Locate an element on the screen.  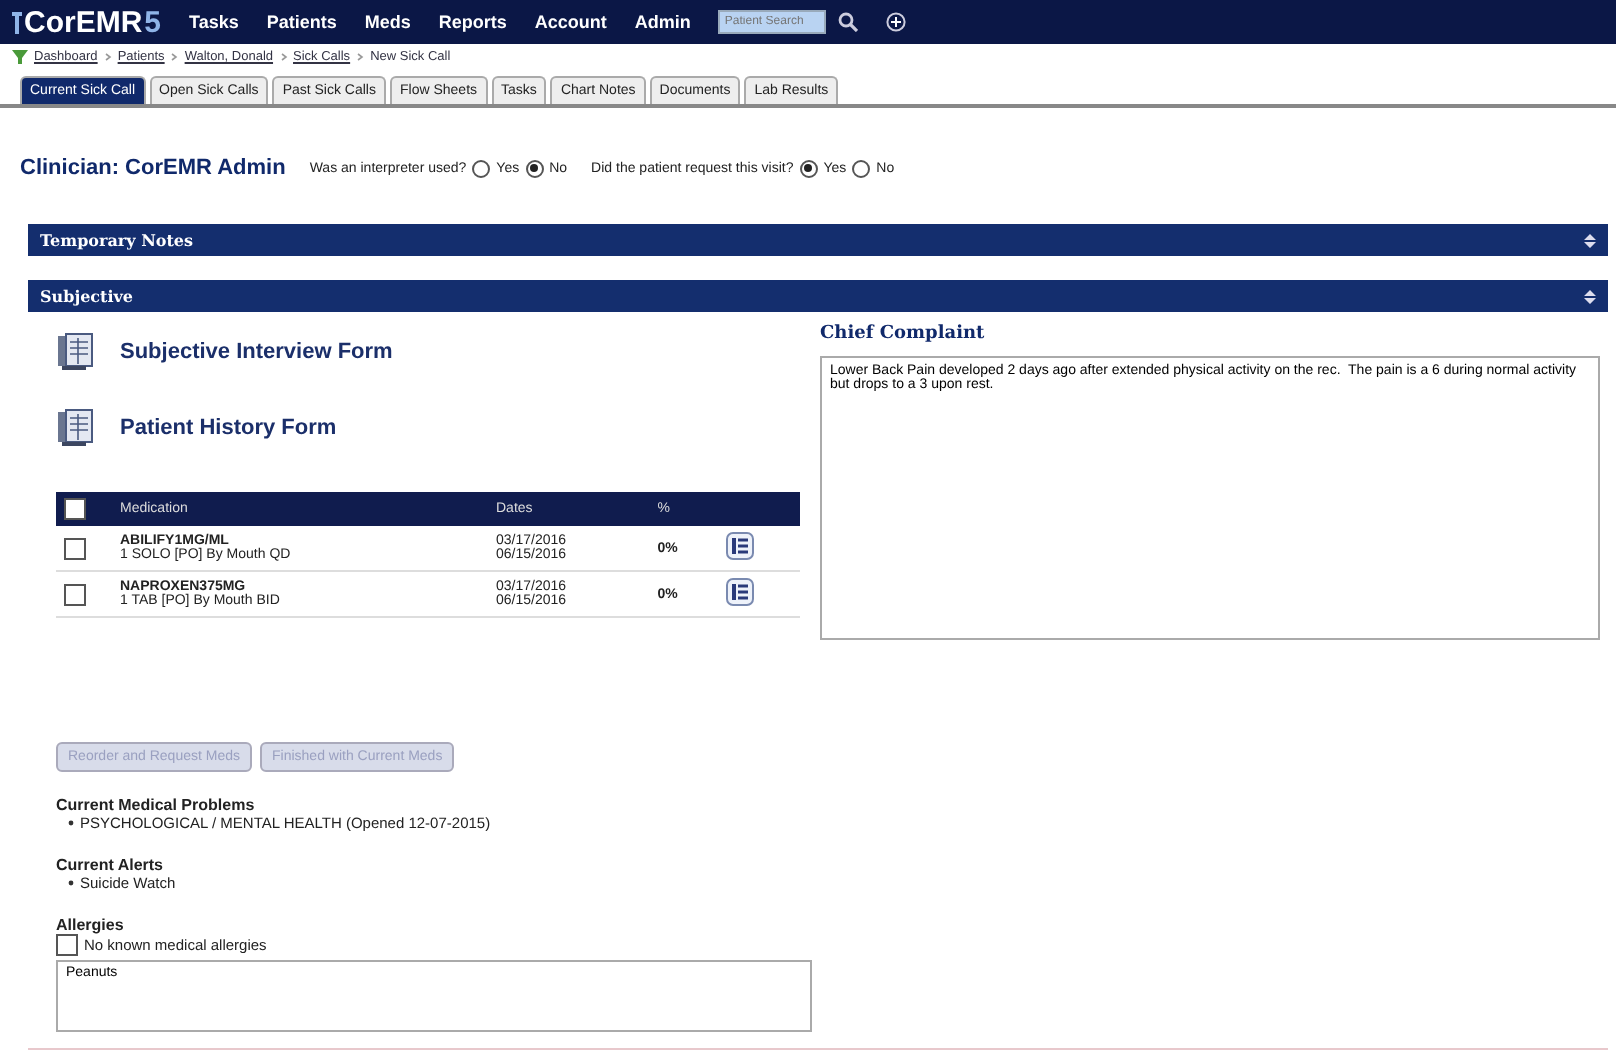
funnel-icon is located at coordinates (20, 57).